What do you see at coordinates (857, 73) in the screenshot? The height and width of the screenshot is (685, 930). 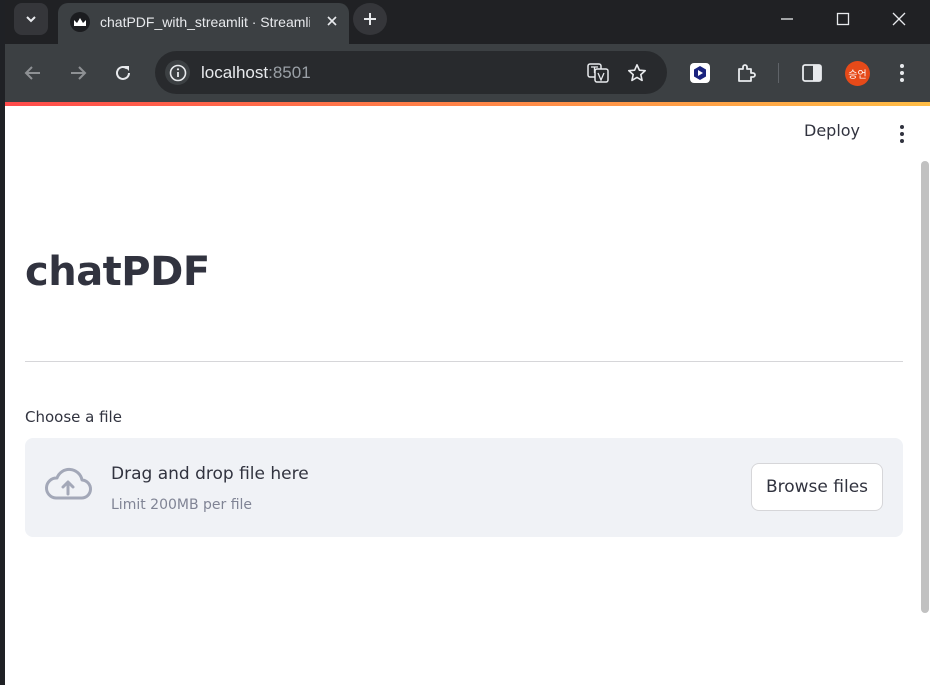 I see `profile-avatar: 승언` at bounding box center [857, 73].